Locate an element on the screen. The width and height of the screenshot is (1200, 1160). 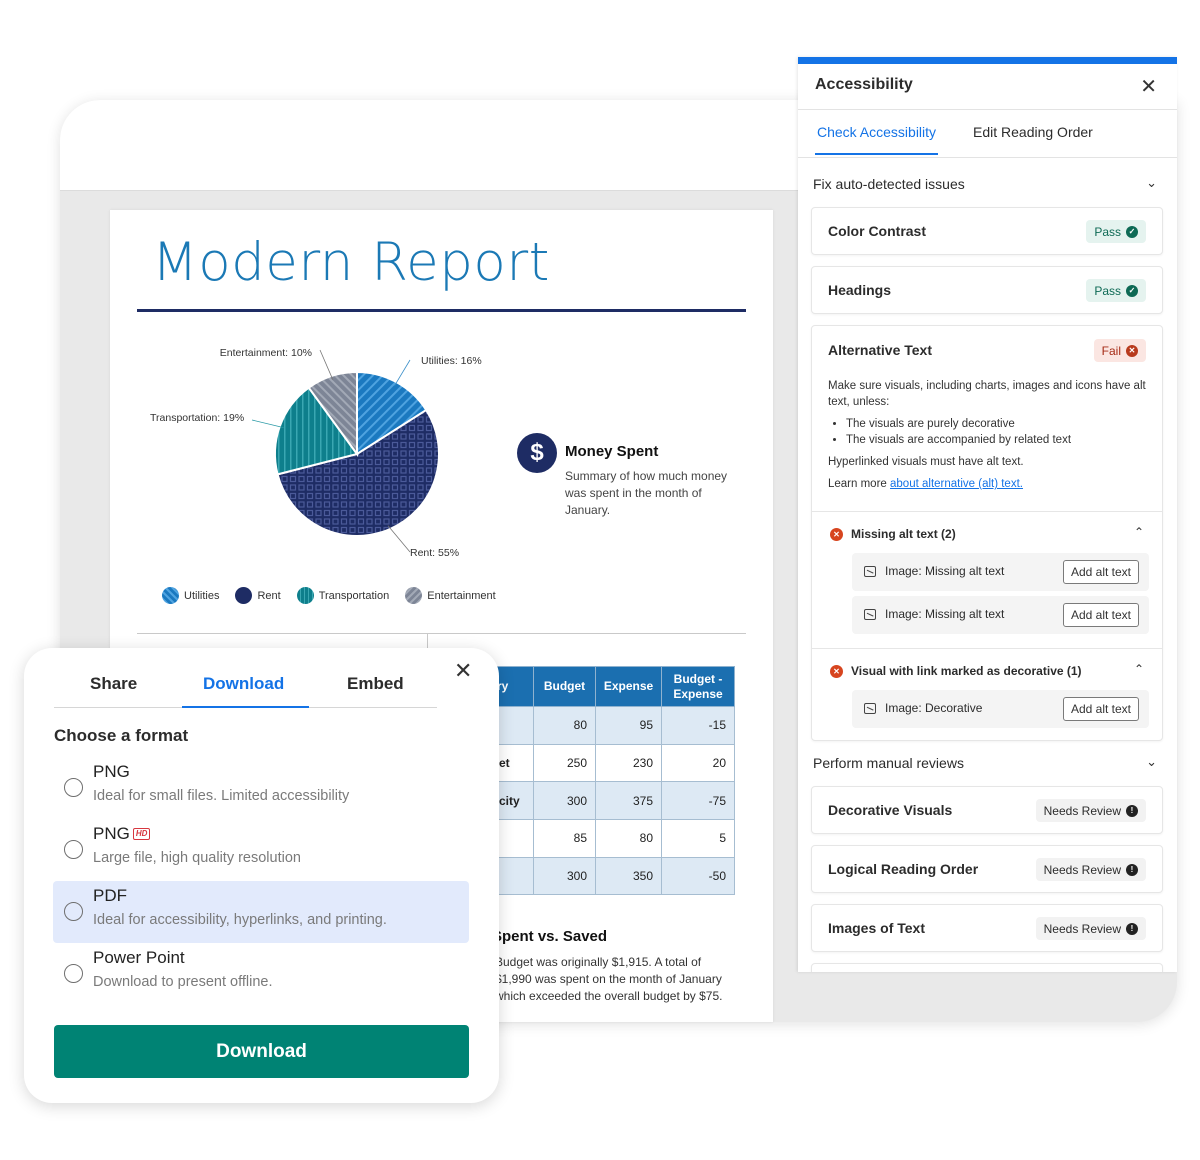
cell-expense: 95 is located at coordinates (628, 725).